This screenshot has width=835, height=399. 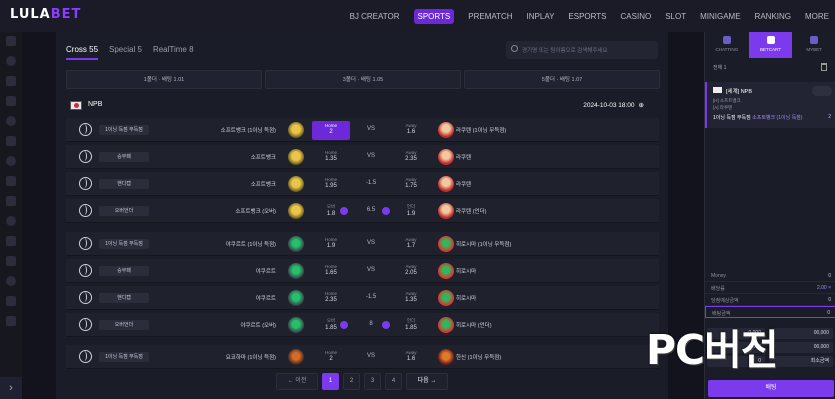 I want to click on away-odd-button: Away 1.7, so click(x=411, y=244).